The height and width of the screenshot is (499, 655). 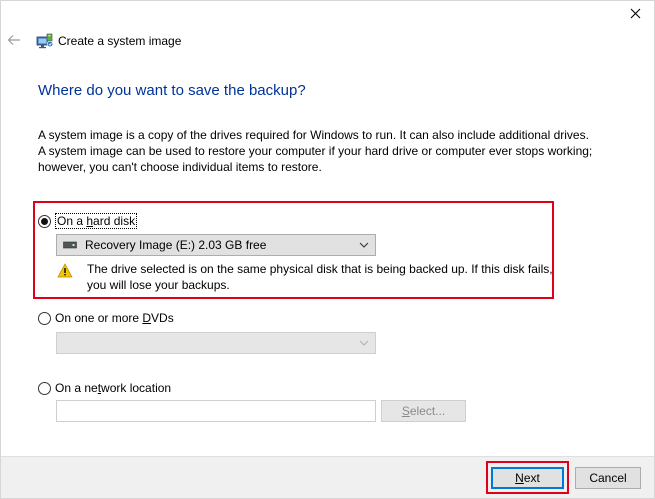 I want to click on warning-icon, so click(x=65, y=270).